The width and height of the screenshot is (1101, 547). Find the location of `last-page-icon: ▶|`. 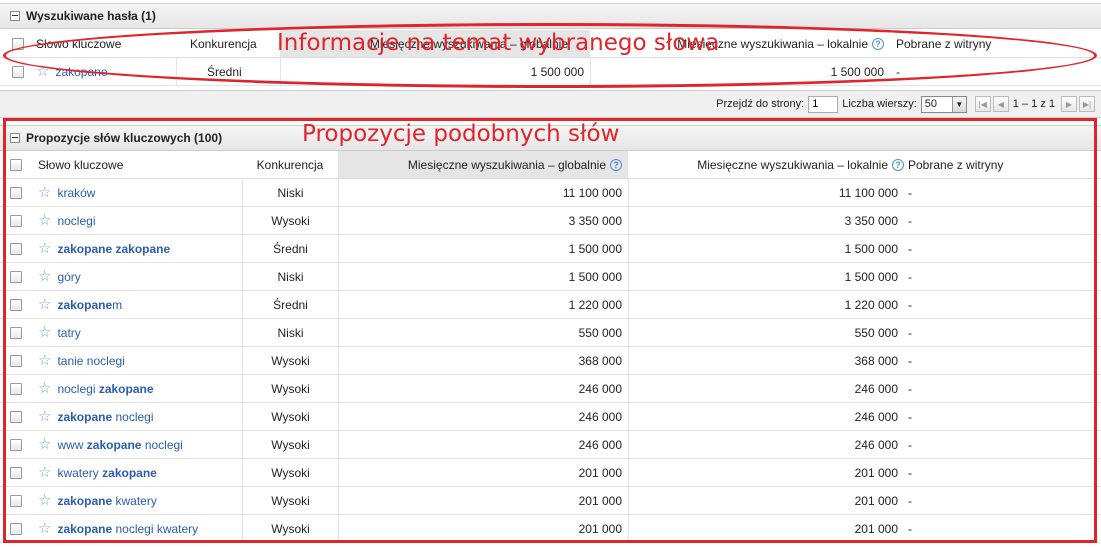

last-page-icon: ▶| is located at coordinates (1087, 104).